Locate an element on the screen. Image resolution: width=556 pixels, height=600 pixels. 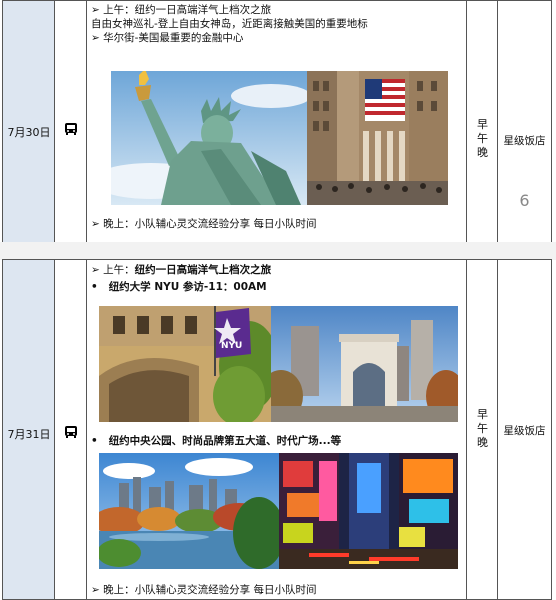
day-date: 7月30日 is located at coordinates (29, 132).